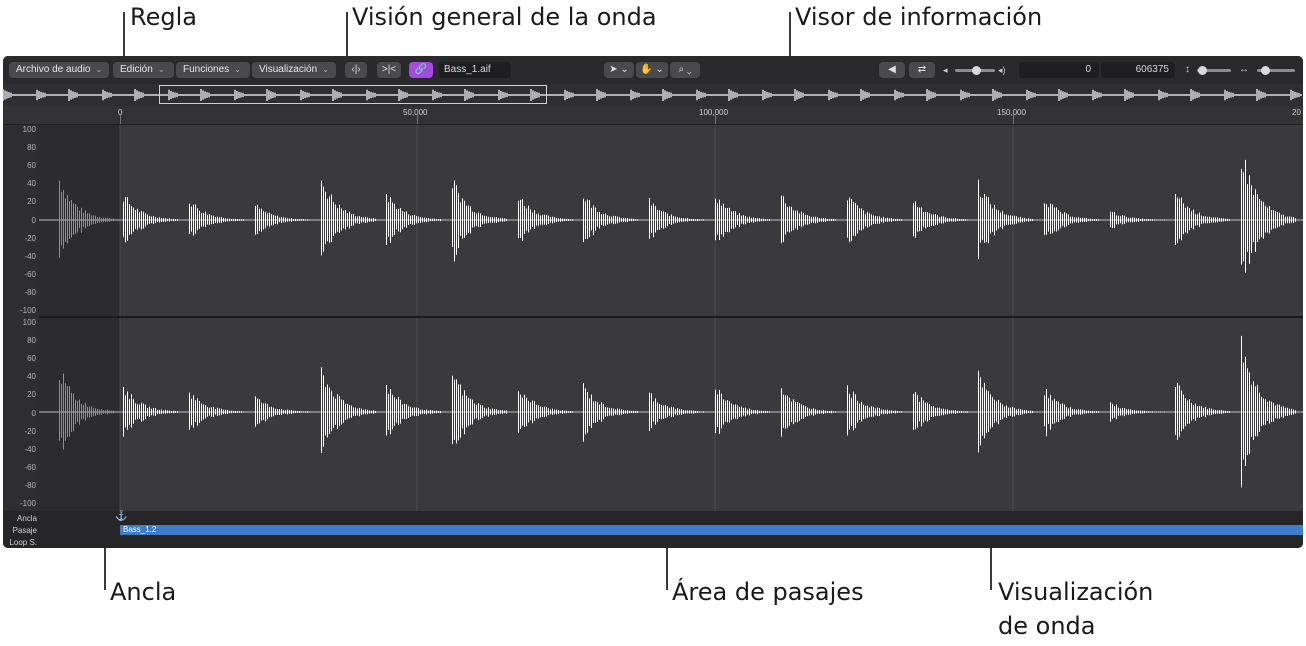  I want to click on horizontal-zoom-knob, so click(1265, 70).